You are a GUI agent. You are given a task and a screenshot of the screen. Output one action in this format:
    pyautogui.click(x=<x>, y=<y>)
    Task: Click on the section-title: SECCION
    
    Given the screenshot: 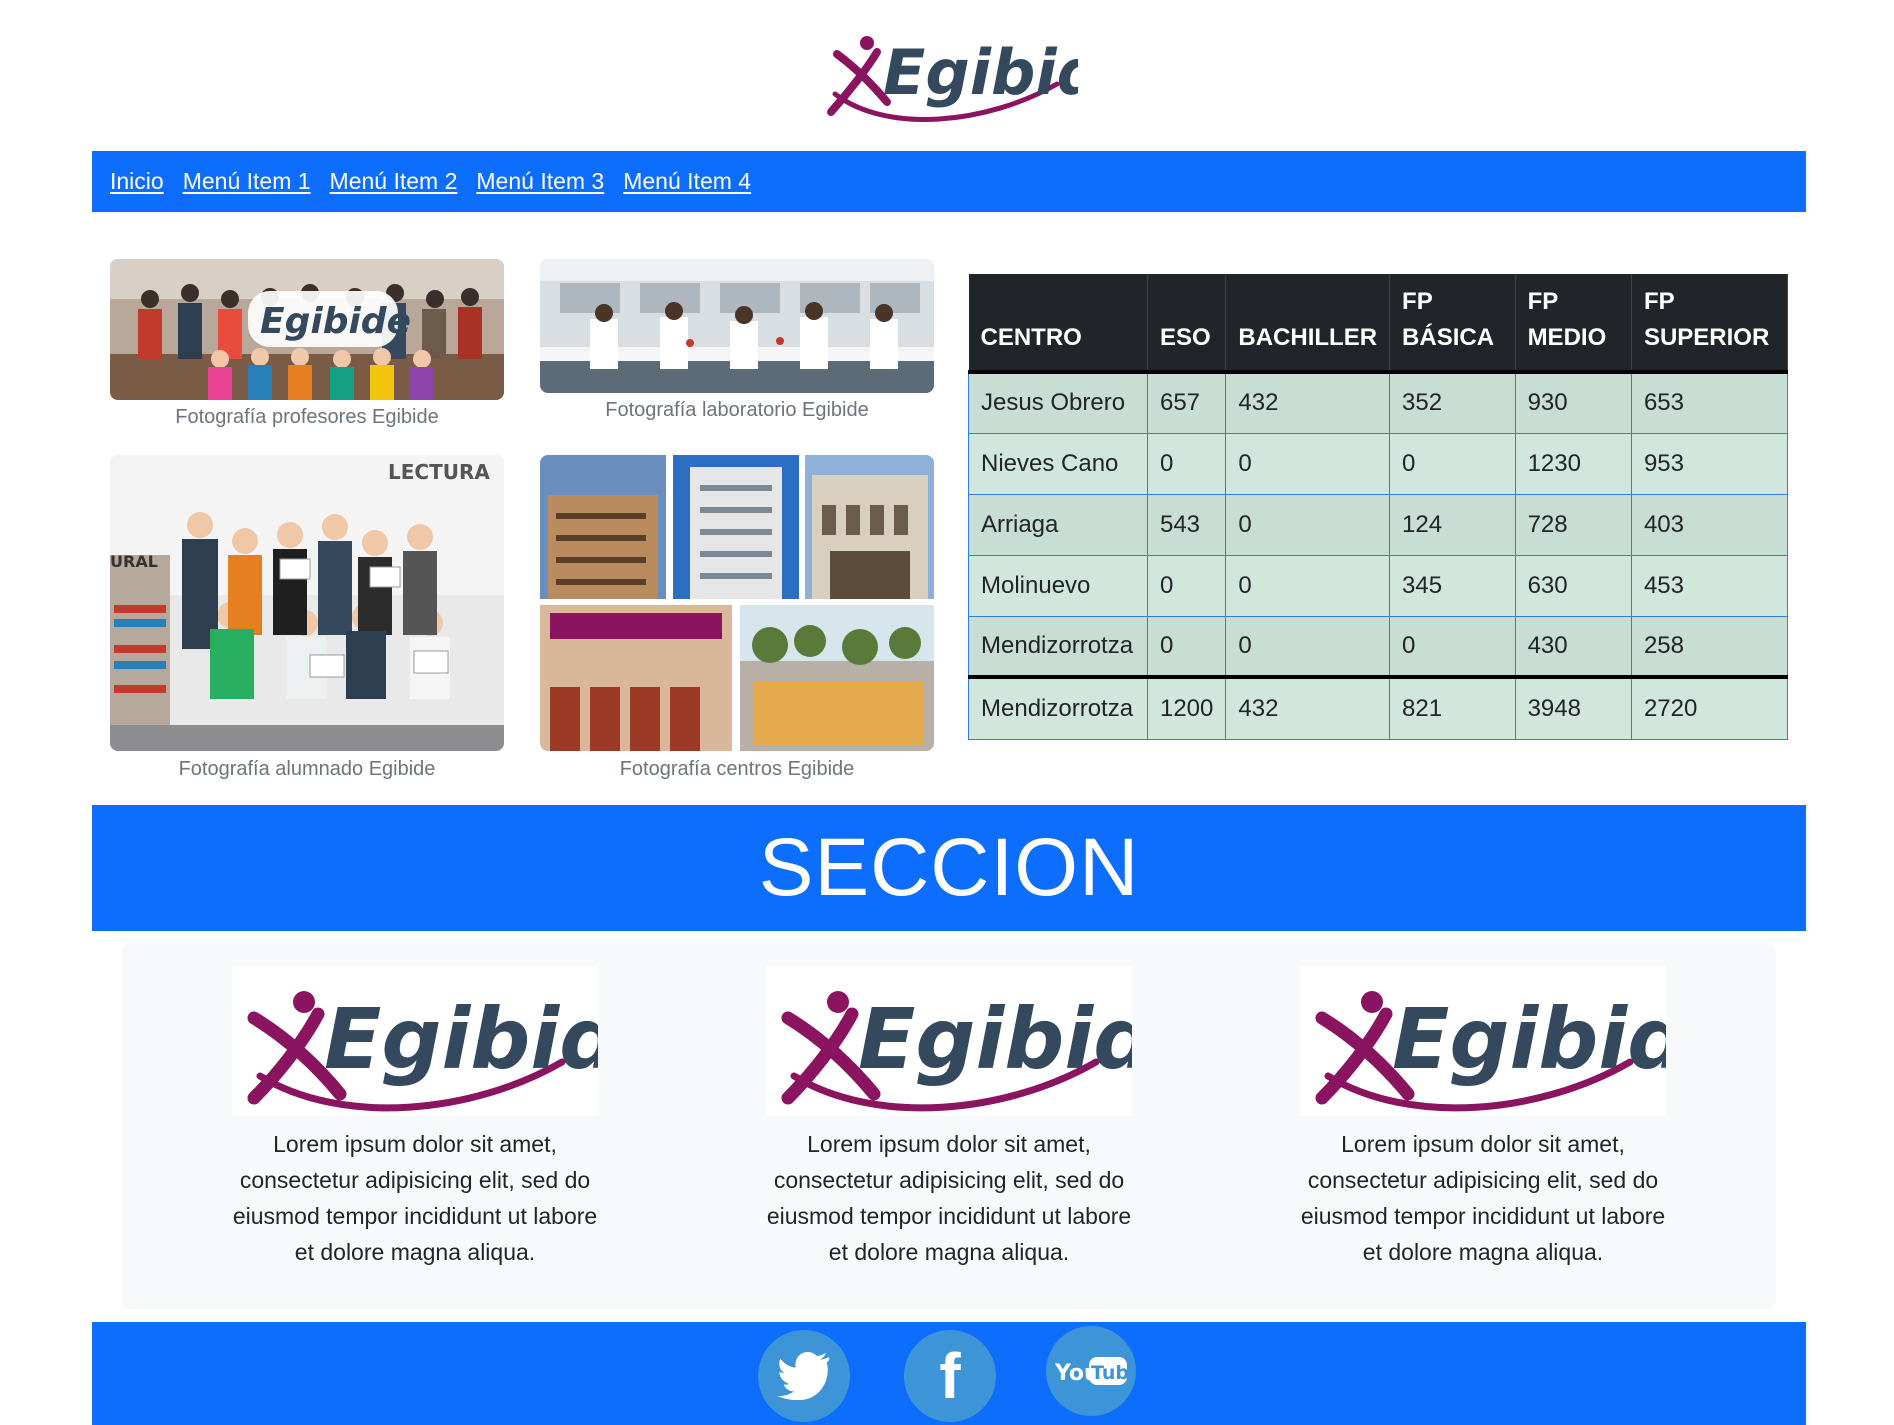 What is the action you would take?
    pyautogui.click(x=949, y=868)
    